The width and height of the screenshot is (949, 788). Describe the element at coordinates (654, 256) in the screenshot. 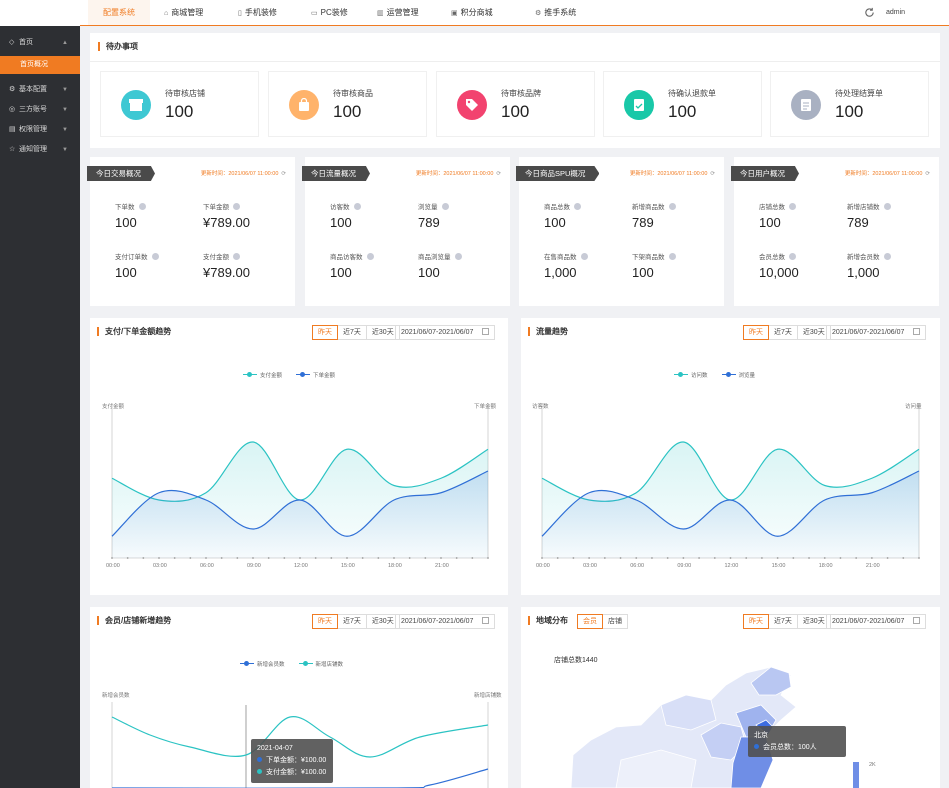

I see `metric-label: 下架商品数` at that location.